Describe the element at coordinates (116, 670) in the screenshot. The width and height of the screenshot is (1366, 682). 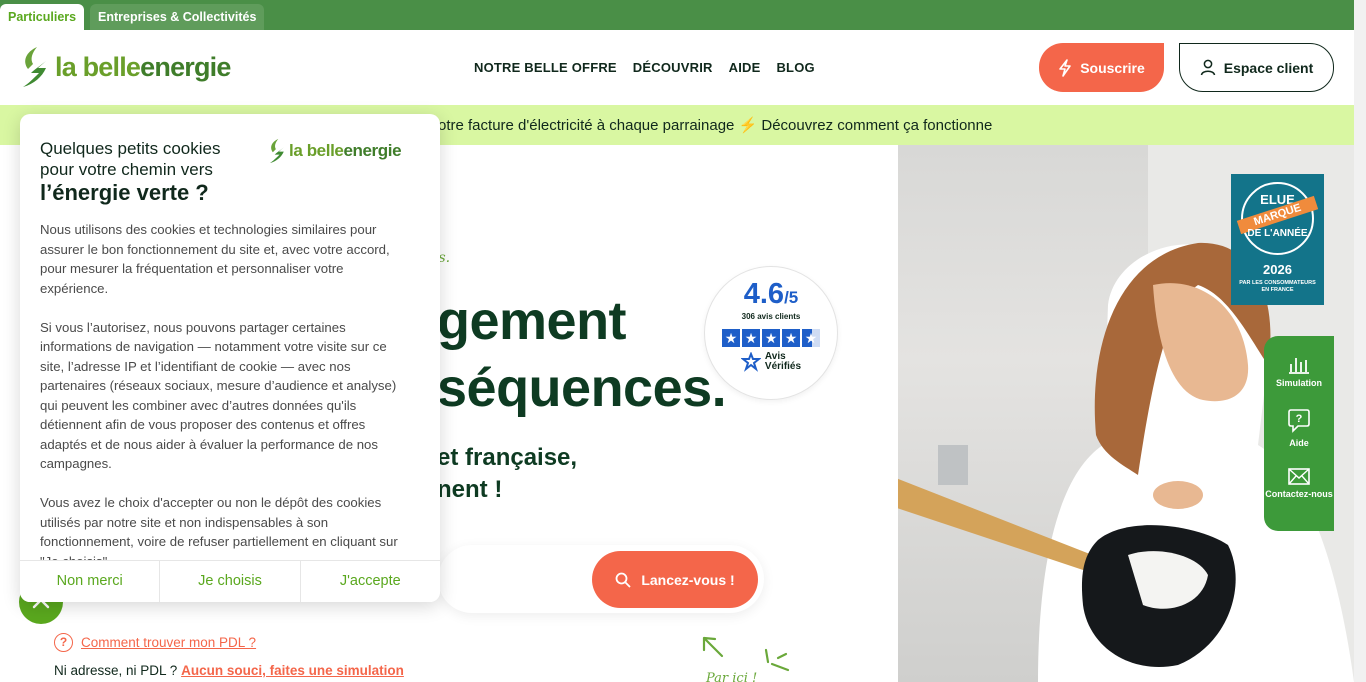
I see `no-address-text: Ni adresse, ni PDL ?` at that location.